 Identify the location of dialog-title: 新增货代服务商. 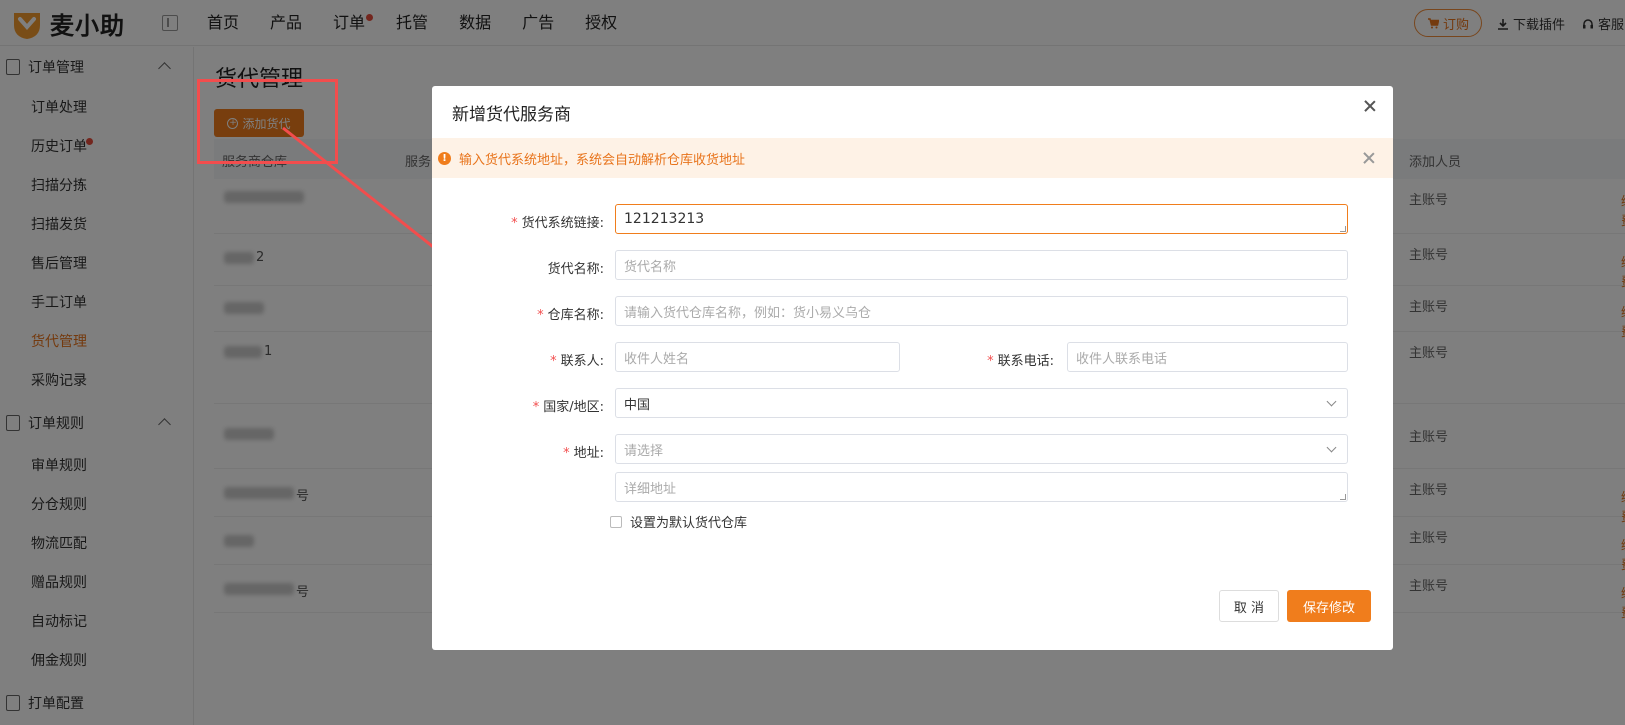
(511, 115).